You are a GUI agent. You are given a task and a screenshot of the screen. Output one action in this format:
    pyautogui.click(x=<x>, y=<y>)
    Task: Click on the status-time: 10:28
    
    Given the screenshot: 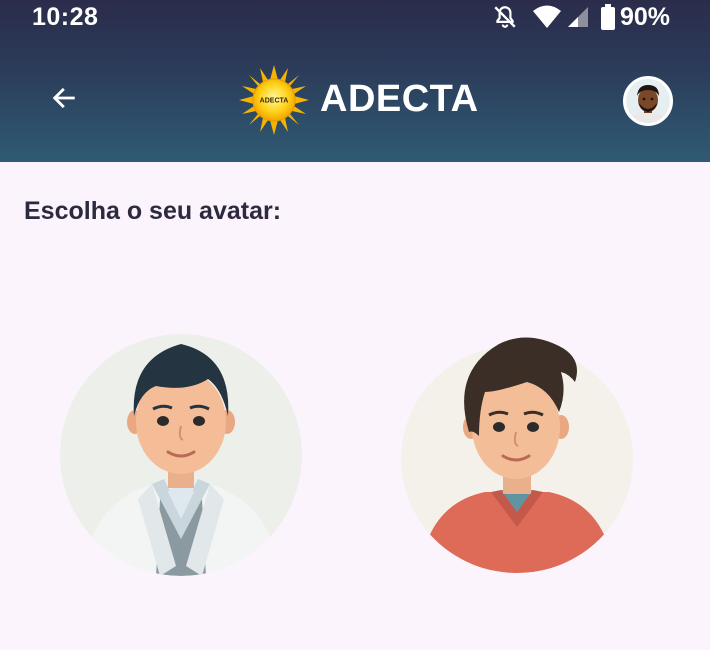 What is the action you would take?
    pyautogui.click(x=65, y=17)
    